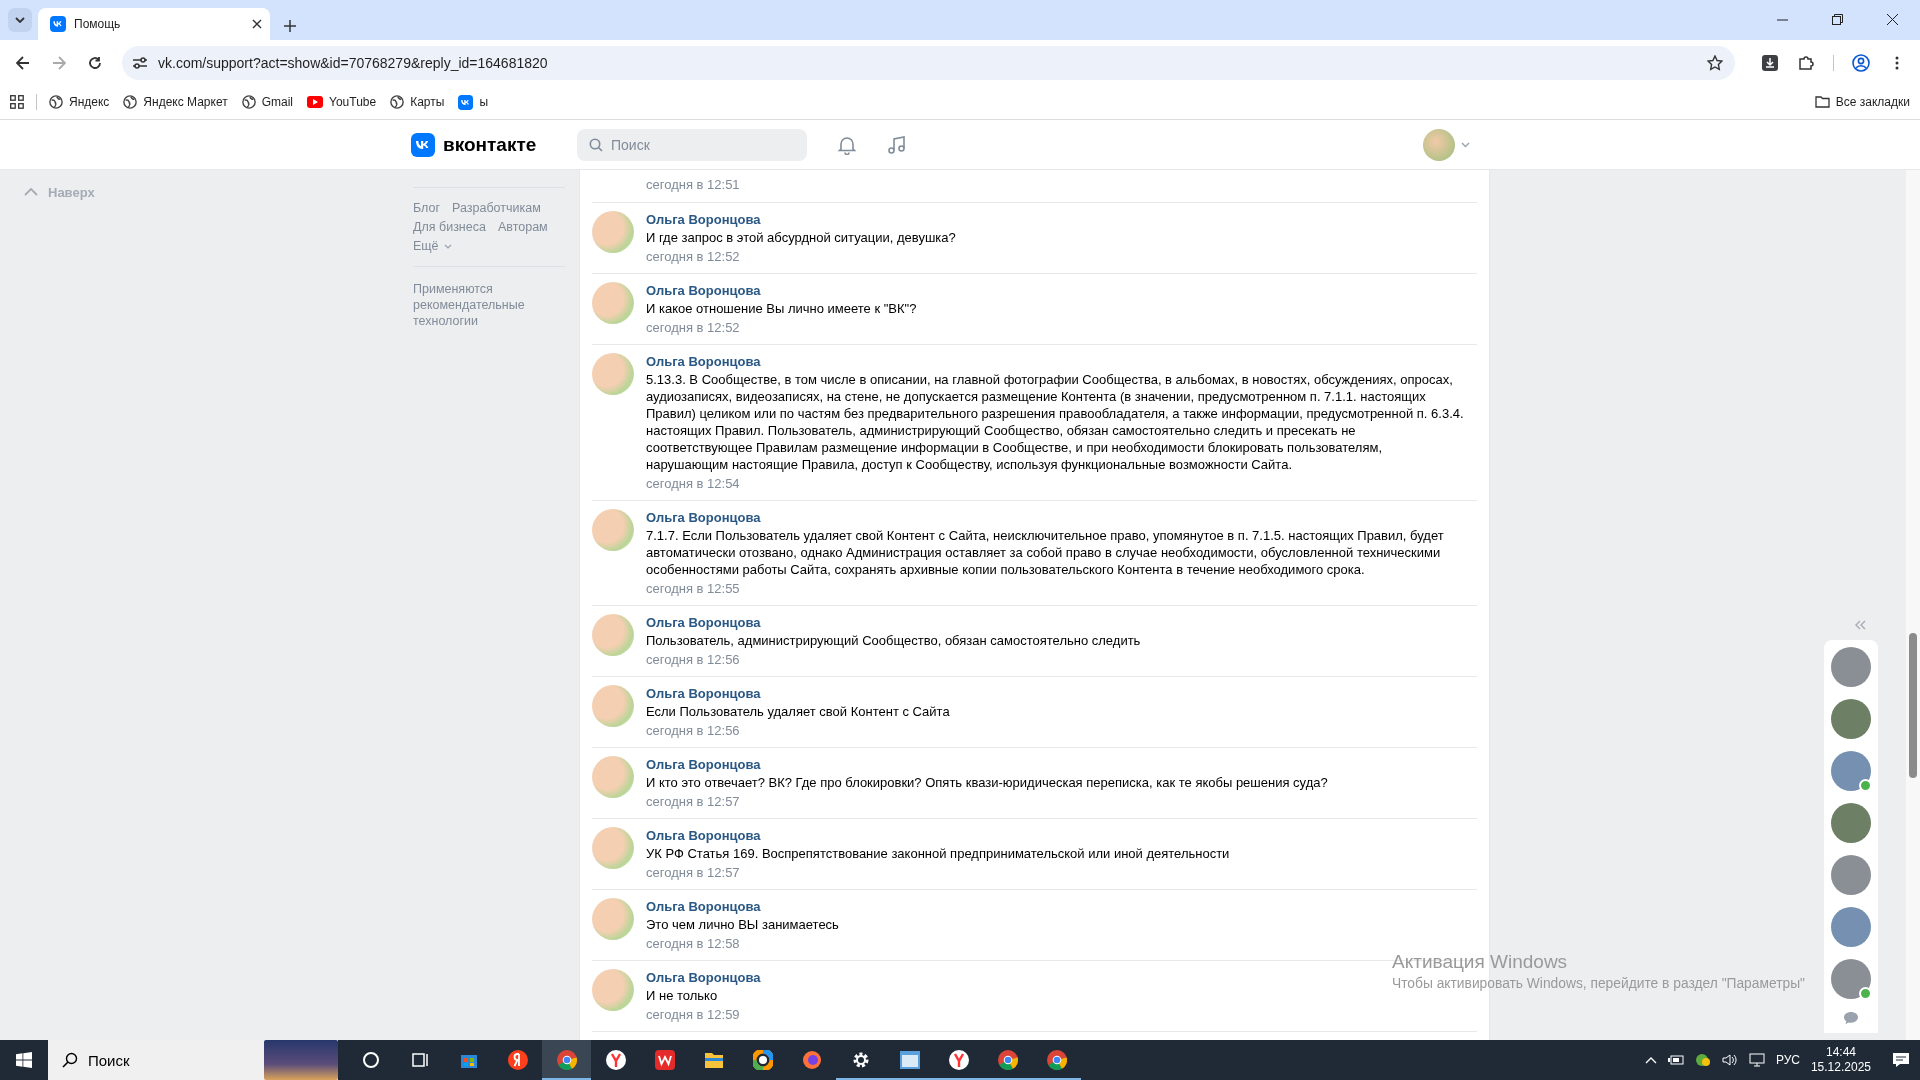 The width and height of the screenshot is (1920, 1080). I want to click on message-time: сегодня в 12:52, so click(693, 328).